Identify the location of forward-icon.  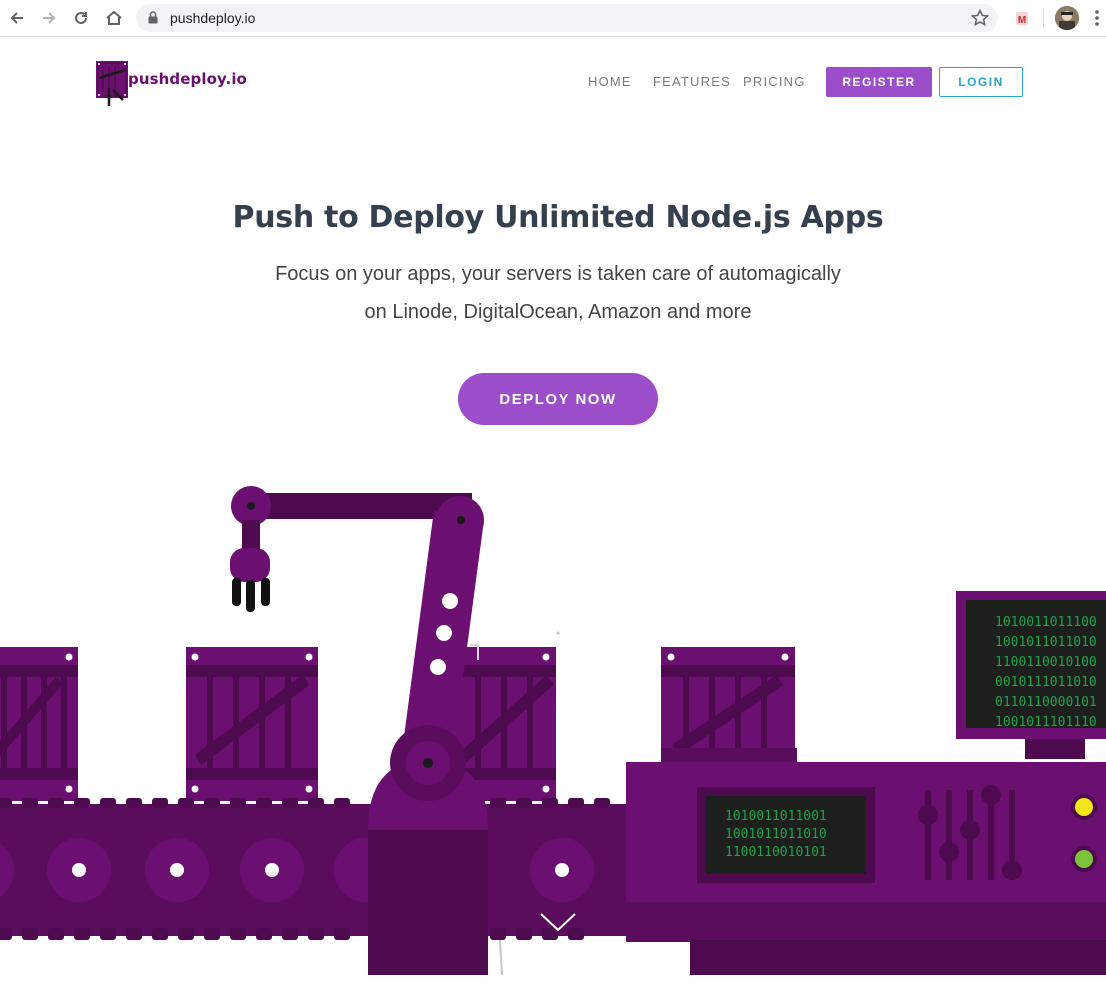
(49, 18).